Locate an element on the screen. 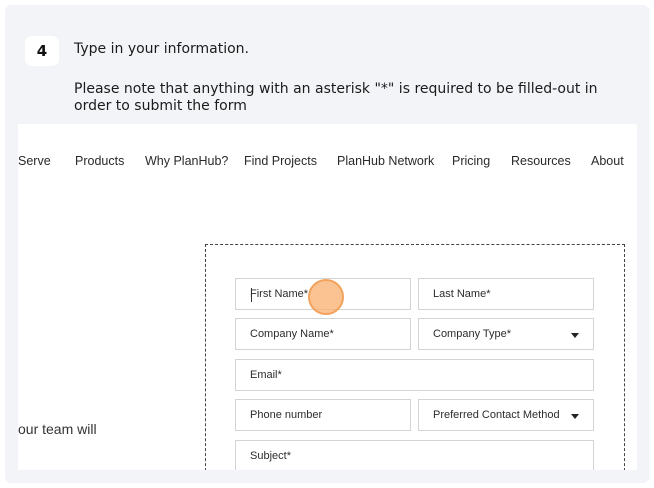 The width and height of the screenshot is (654, 488). subject-placeholder: Subject* is located at coordinates (270, 456).